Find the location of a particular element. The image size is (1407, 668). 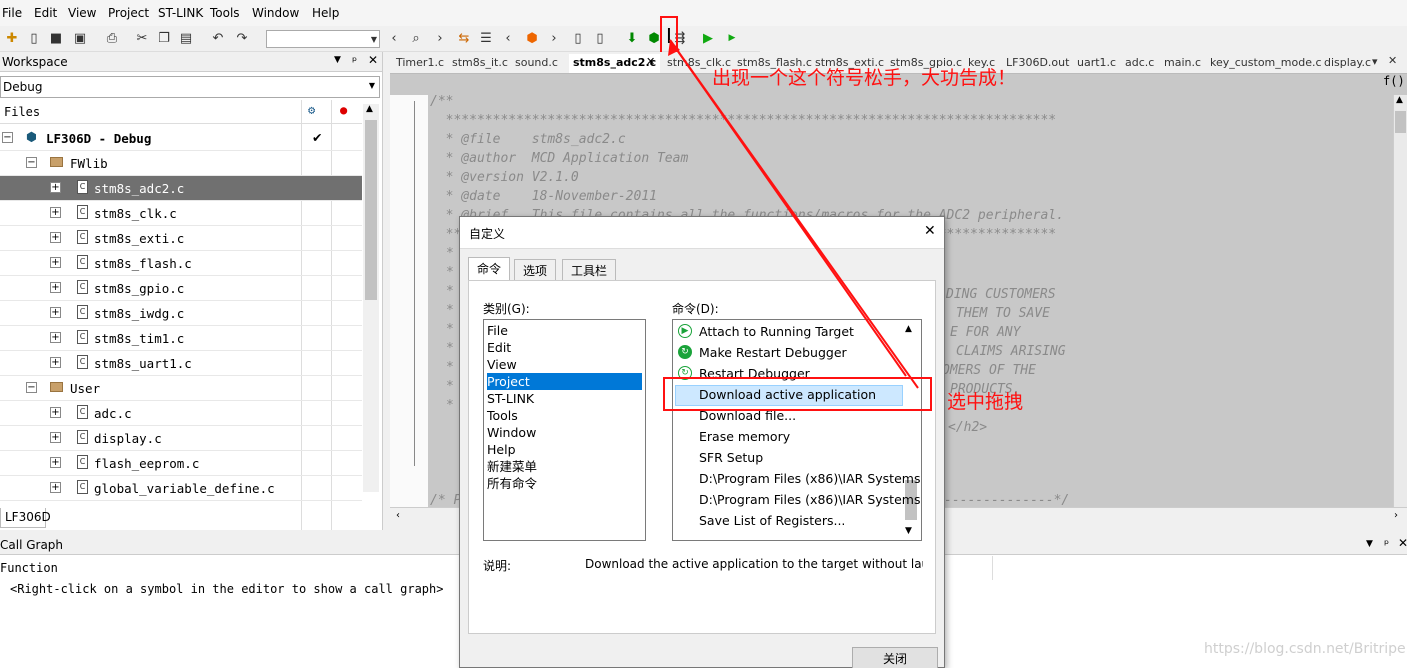

watermark: https://blog.csdn.net/Britripe is located at coordinates (1305, 649).